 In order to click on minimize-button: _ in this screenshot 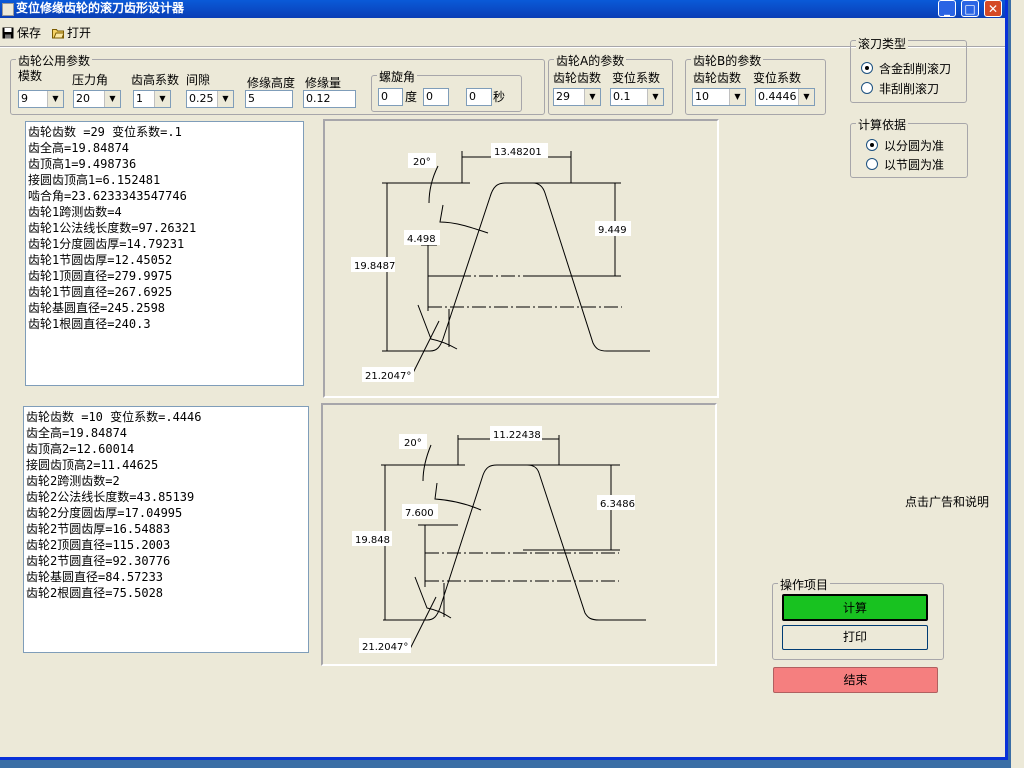, I will do `click(947, 8)`.